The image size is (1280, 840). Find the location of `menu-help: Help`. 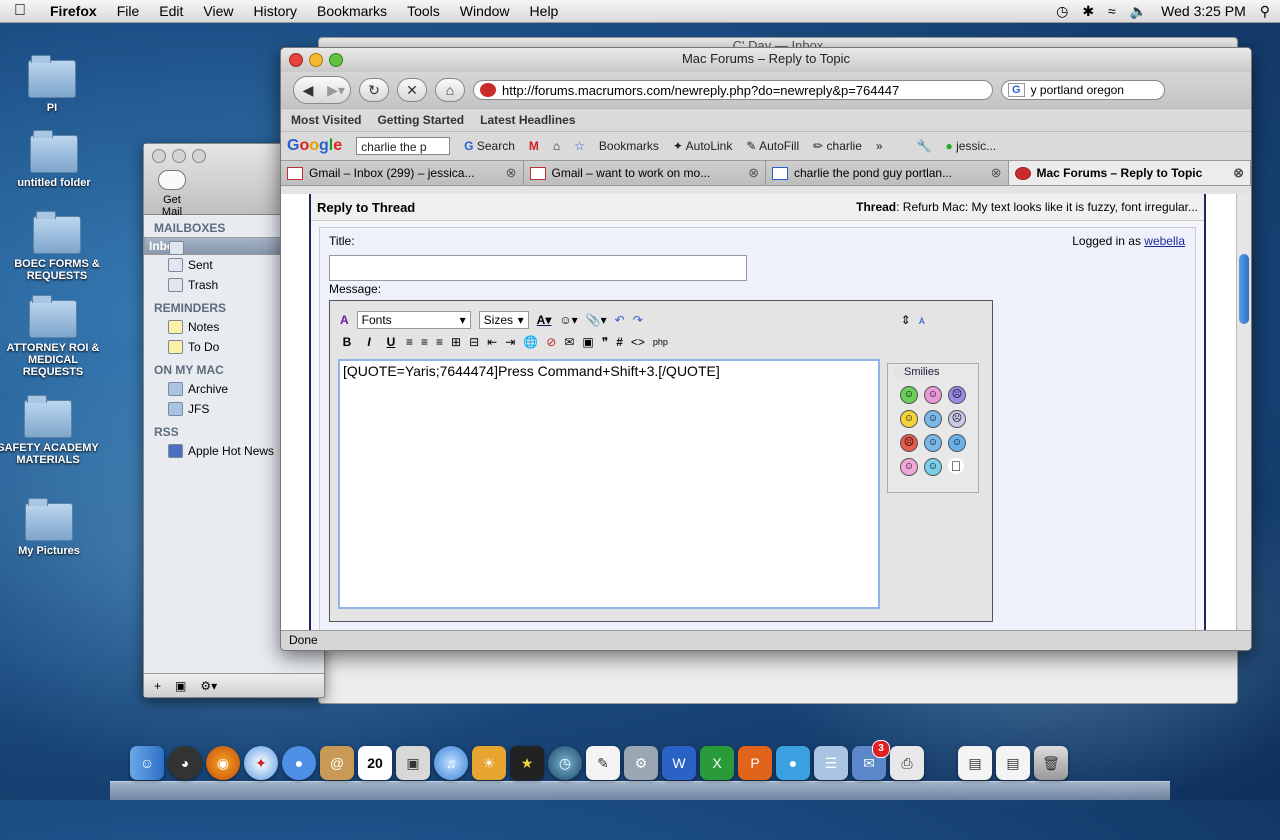

menu-help: Help is located at coordinates (544, 11).